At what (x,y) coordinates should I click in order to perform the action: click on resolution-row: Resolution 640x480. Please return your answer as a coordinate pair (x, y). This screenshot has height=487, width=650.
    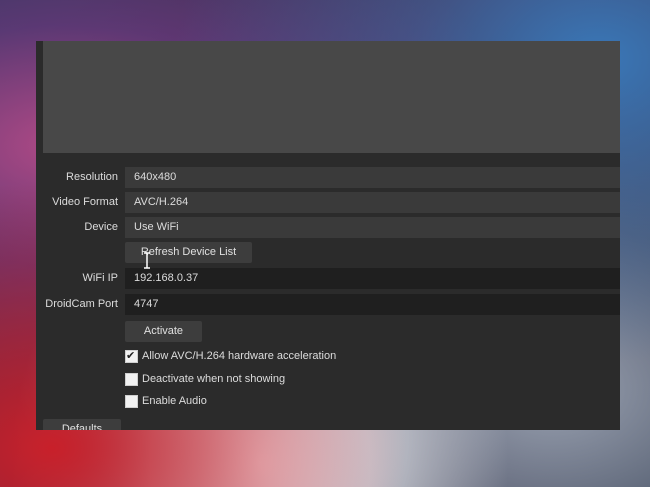
    Looking at the image, I should click on (328, 177).